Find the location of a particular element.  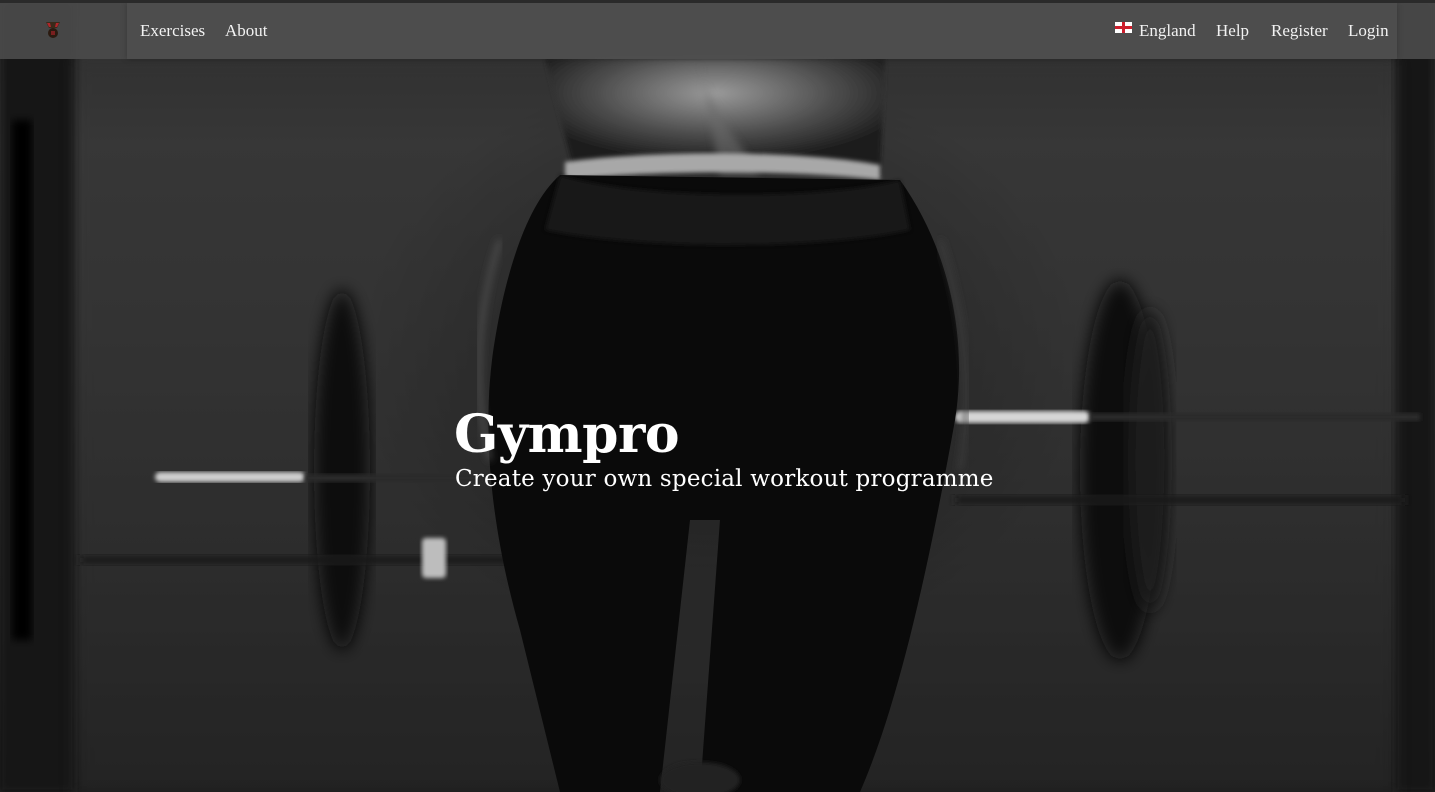

england-flag-icon is located at coordinates (1123, 27).